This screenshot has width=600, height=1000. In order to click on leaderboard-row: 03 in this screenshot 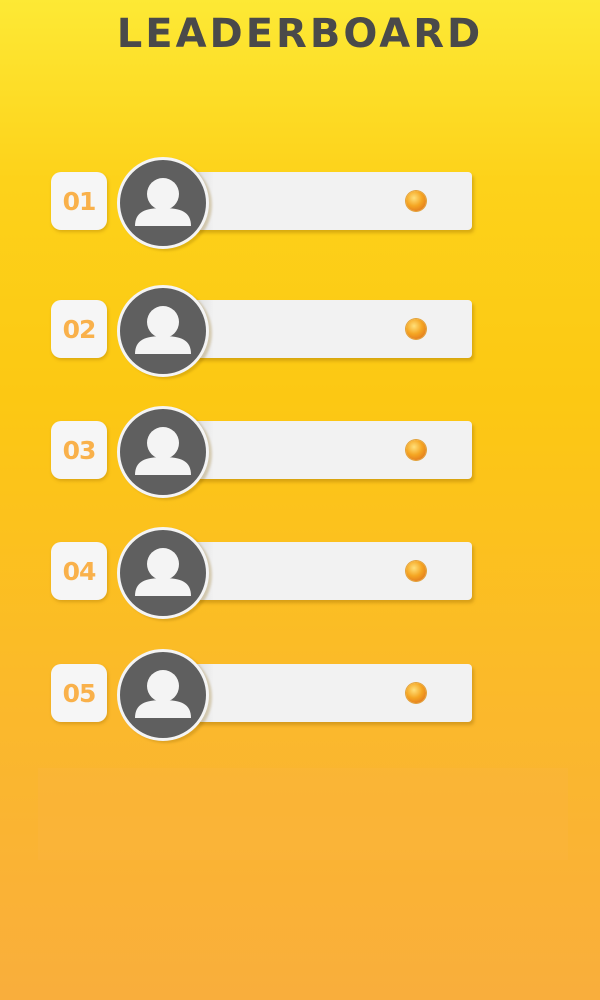, I will do `click(300, 452)`.